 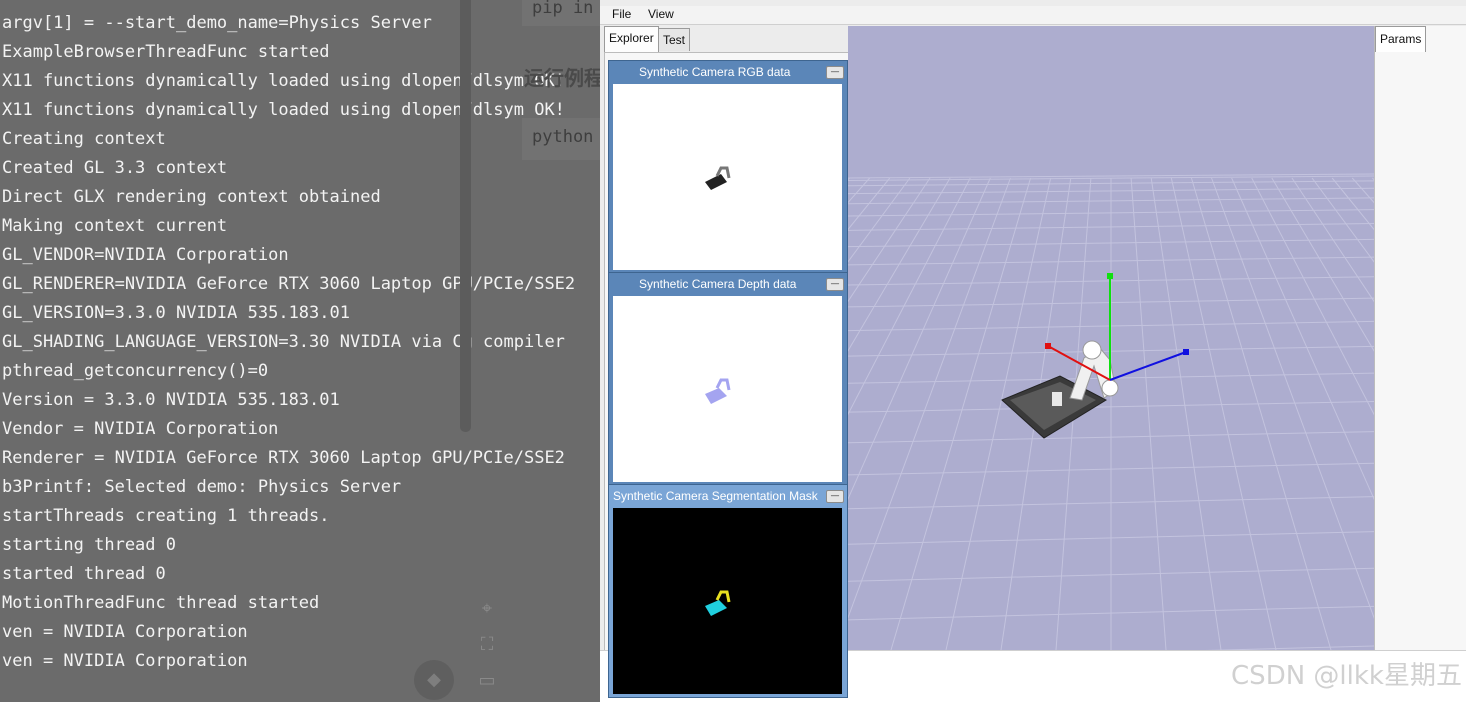 I want to click on depth-tray-shape, so click(x=716, y=396).